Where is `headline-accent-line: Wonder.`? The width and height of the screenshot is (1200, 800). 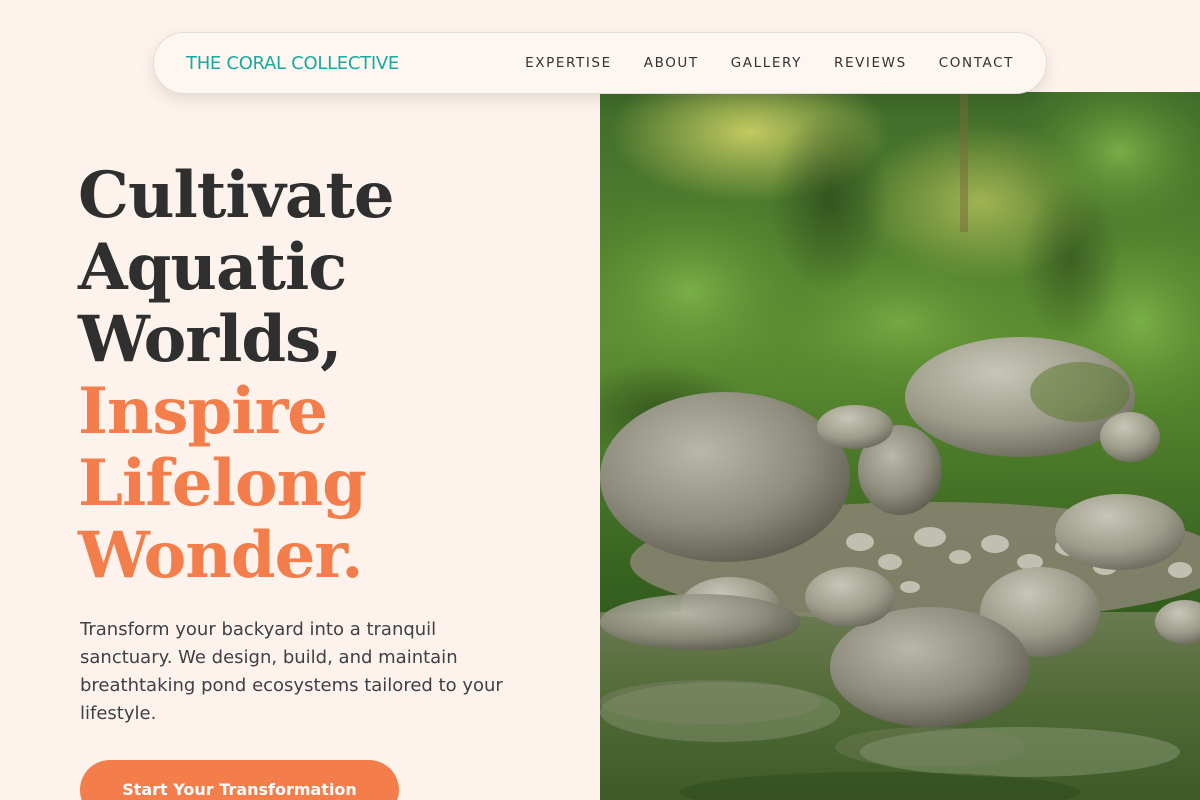 headline-accent-line: Wonder. is located at coordinates (220, 555).